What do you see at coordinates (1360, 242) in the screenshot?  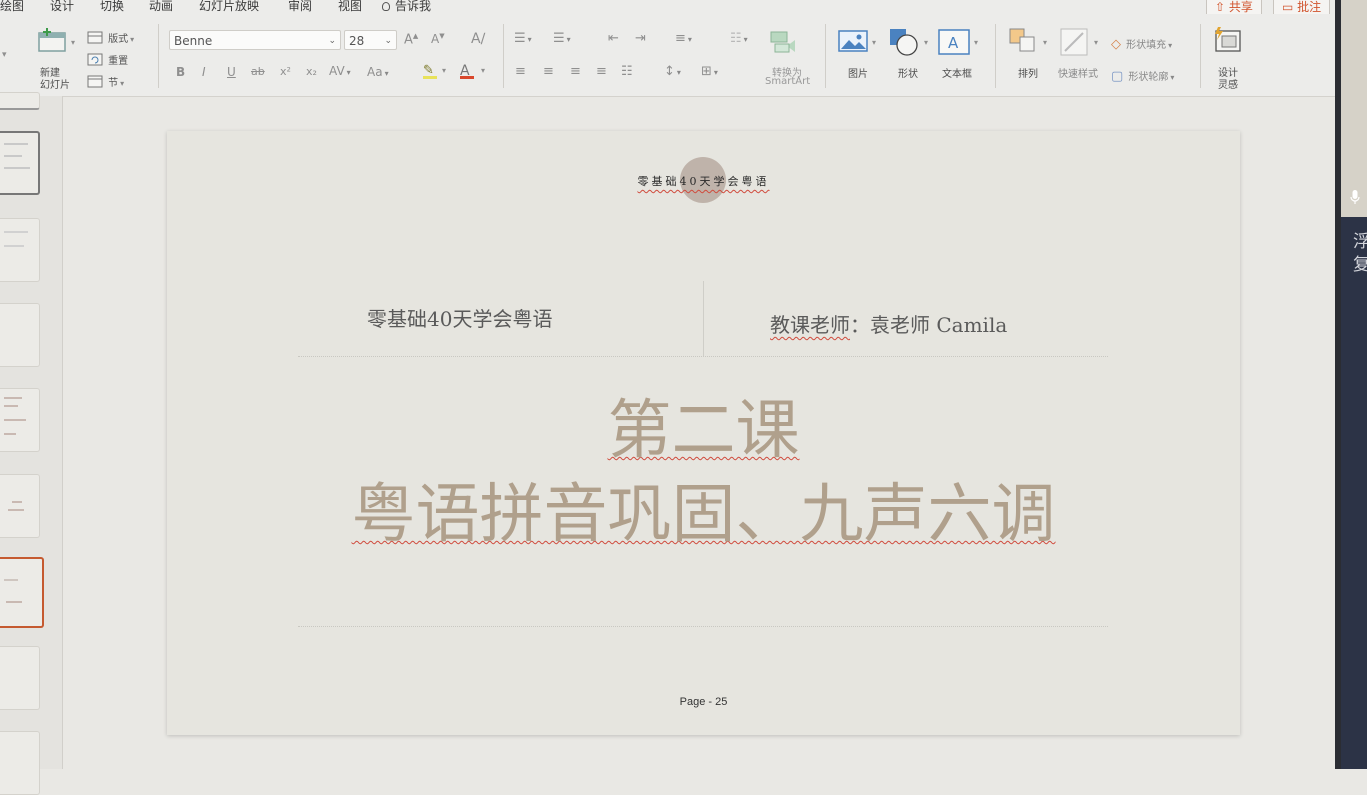 I see `side-panel-text: 浮` at bounding box center [1360, 242].